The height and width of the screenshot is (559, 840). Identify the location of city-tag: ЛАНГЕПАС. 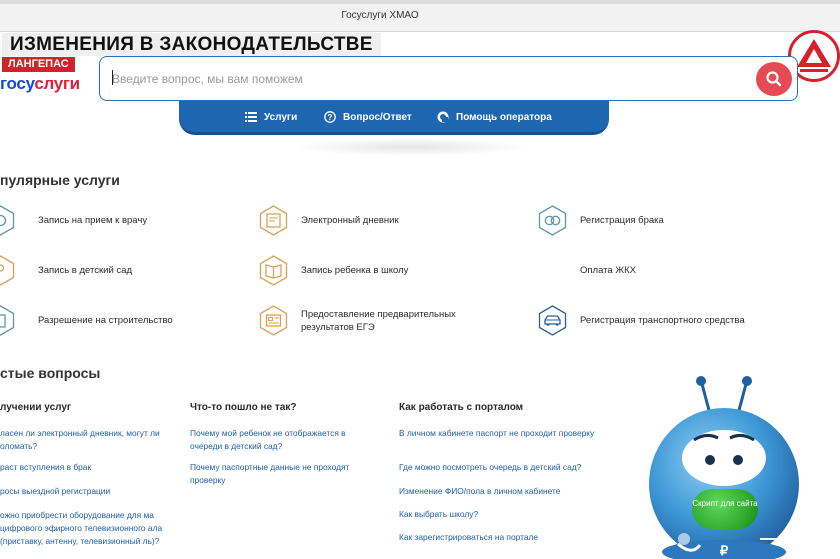
(38, 64).